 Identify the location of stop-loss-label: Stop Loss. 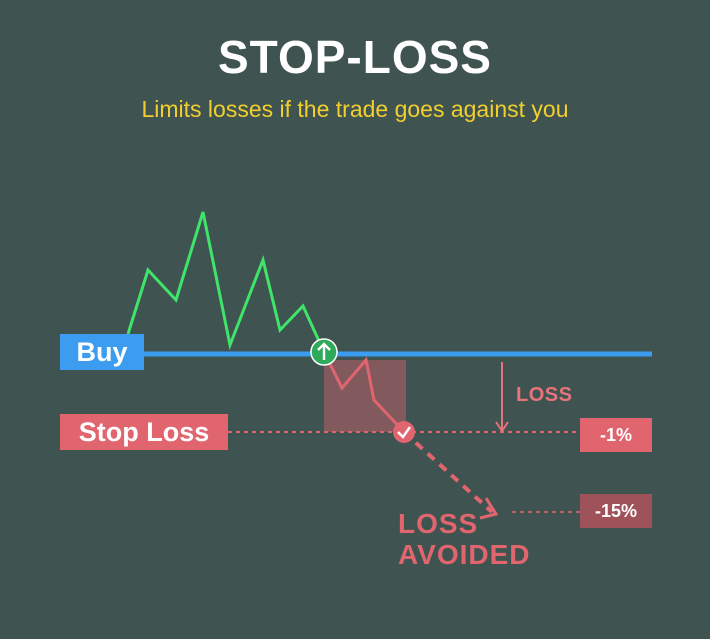
(144, 432).